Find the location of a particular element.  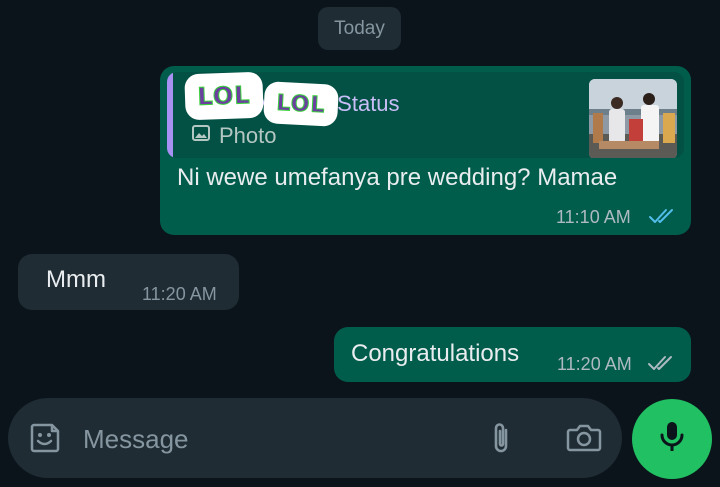

attach-icon is located at coordinates (501, 440).